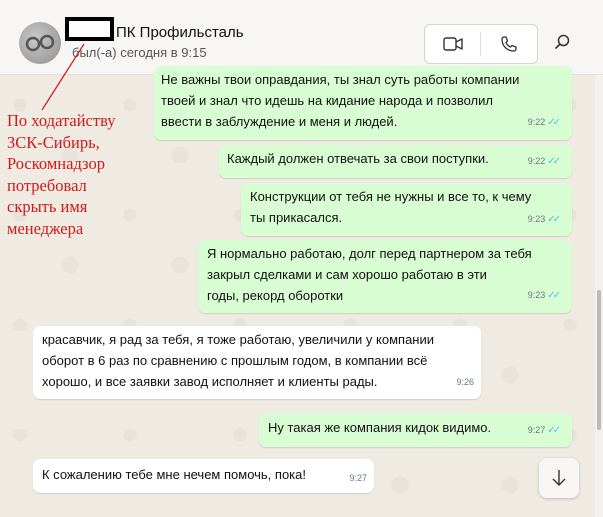 This screenshot has width=603, height=517. I want to click on annotation-line: По ходатайству, so click(61, 120).